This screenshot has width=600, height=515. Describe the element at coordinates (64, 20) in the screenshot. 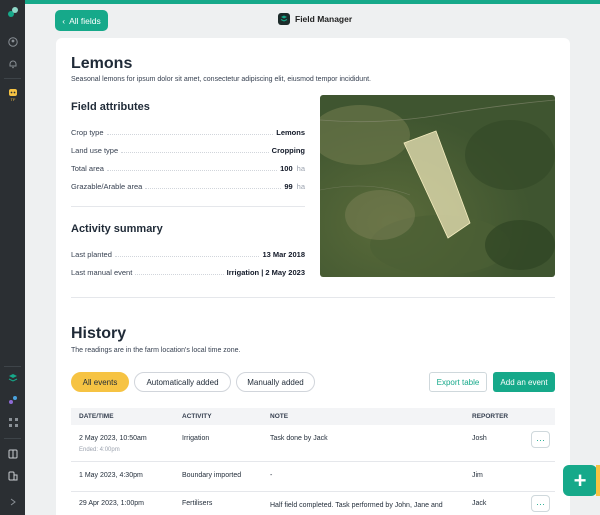

I see `chevron-left-icon: ‹` at that location.